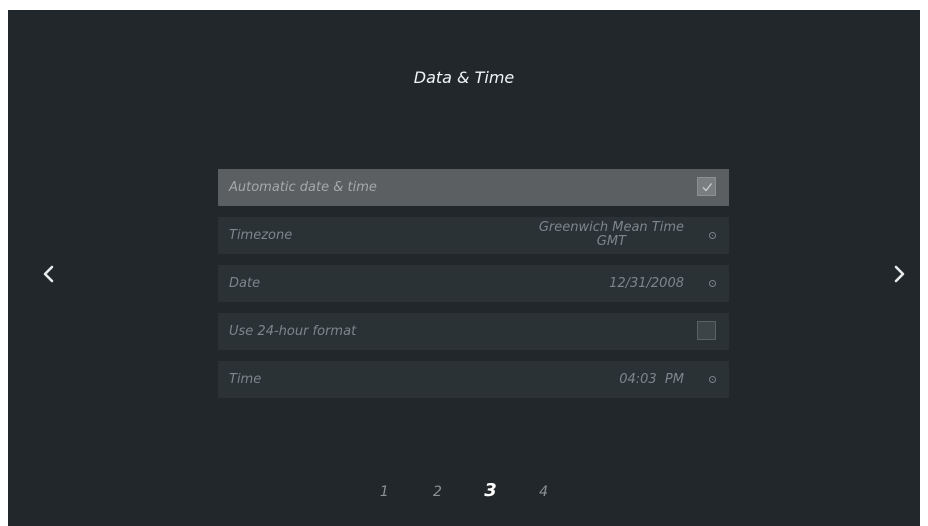 This screenshot has height=526, width=928. I want to click on setting-timezone: Timezone Greenwich Mean Time GMT, so click(473, 235).